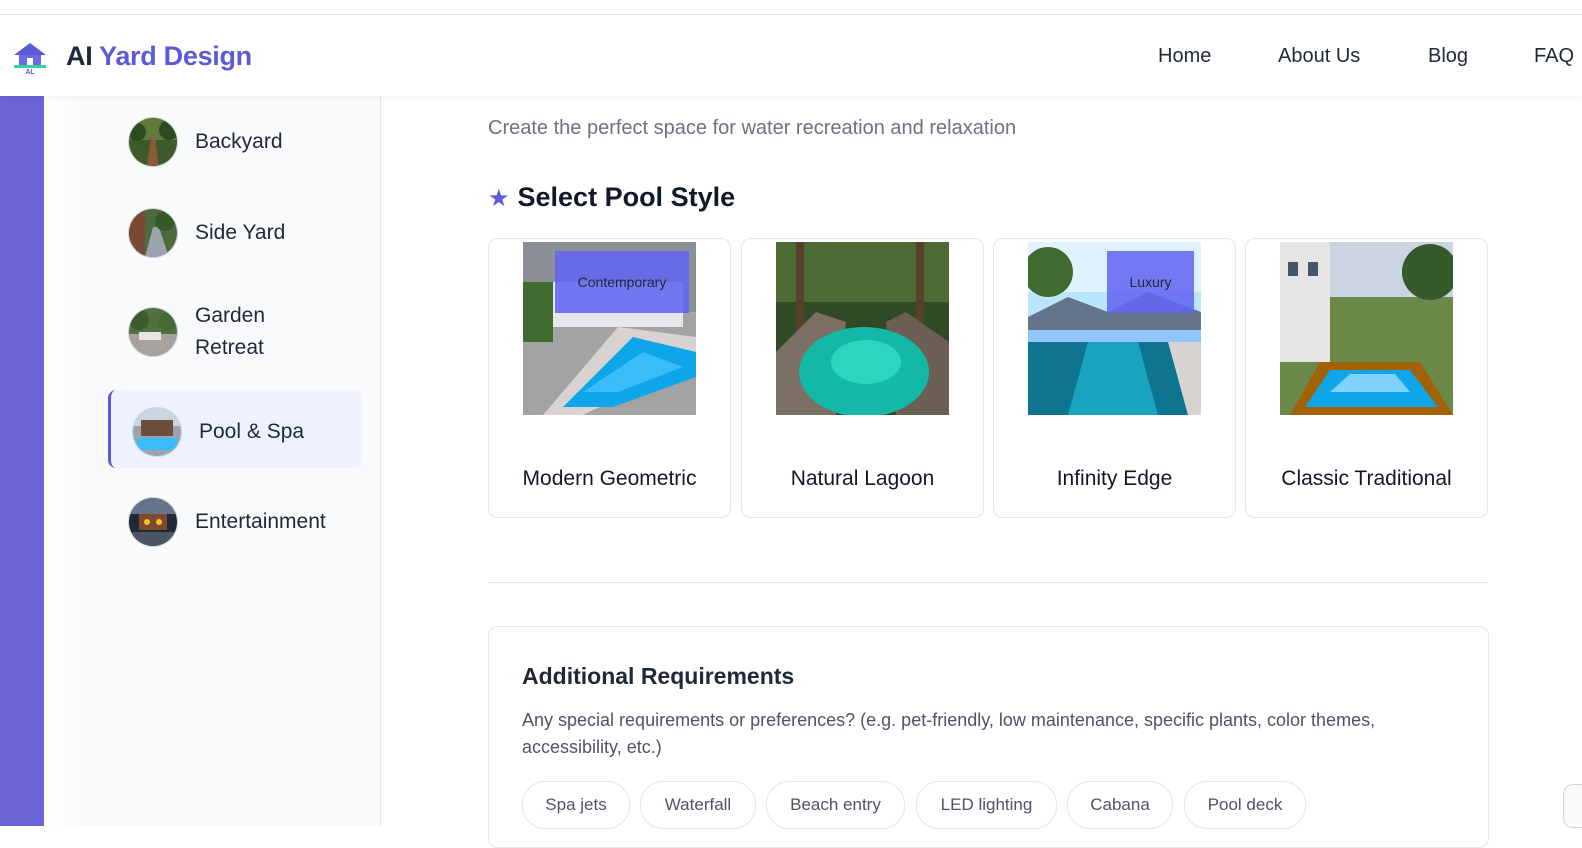 The width and height of the screenshot is (1582, 848). What do you see at coordinates (1245, 805) in the screenshot?
I see `chip-pool-deck: Pool deck` at bounding box center [1245, 805].